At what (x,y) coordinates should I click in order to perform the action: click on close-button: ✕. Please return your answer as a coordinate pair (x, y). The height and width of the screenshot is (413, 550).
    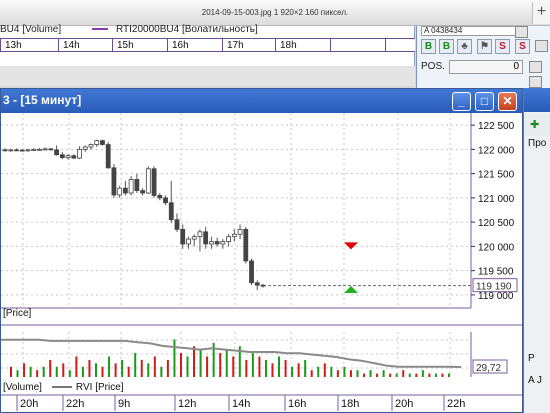
    Looking at the image, I should click on (507, 101).